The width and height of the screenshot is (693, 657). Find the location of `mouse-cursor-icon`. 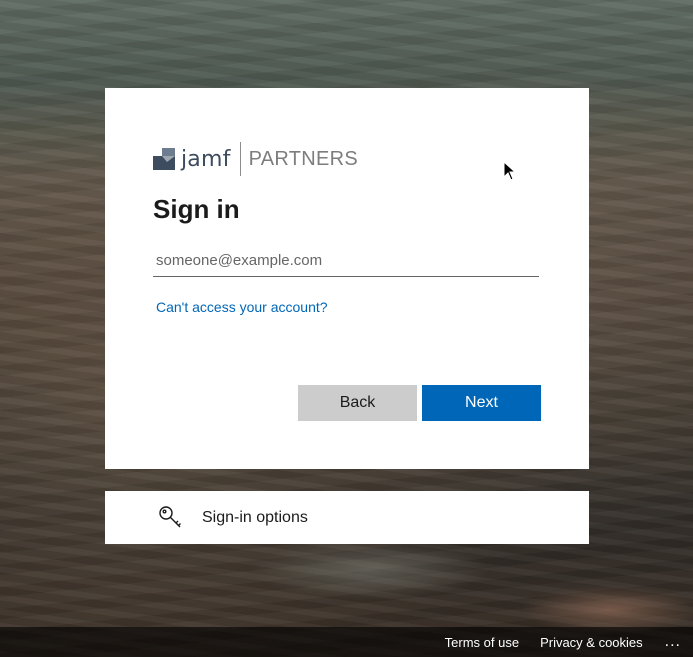

mouse-cursor-icon is located at coordinates (510, 173).